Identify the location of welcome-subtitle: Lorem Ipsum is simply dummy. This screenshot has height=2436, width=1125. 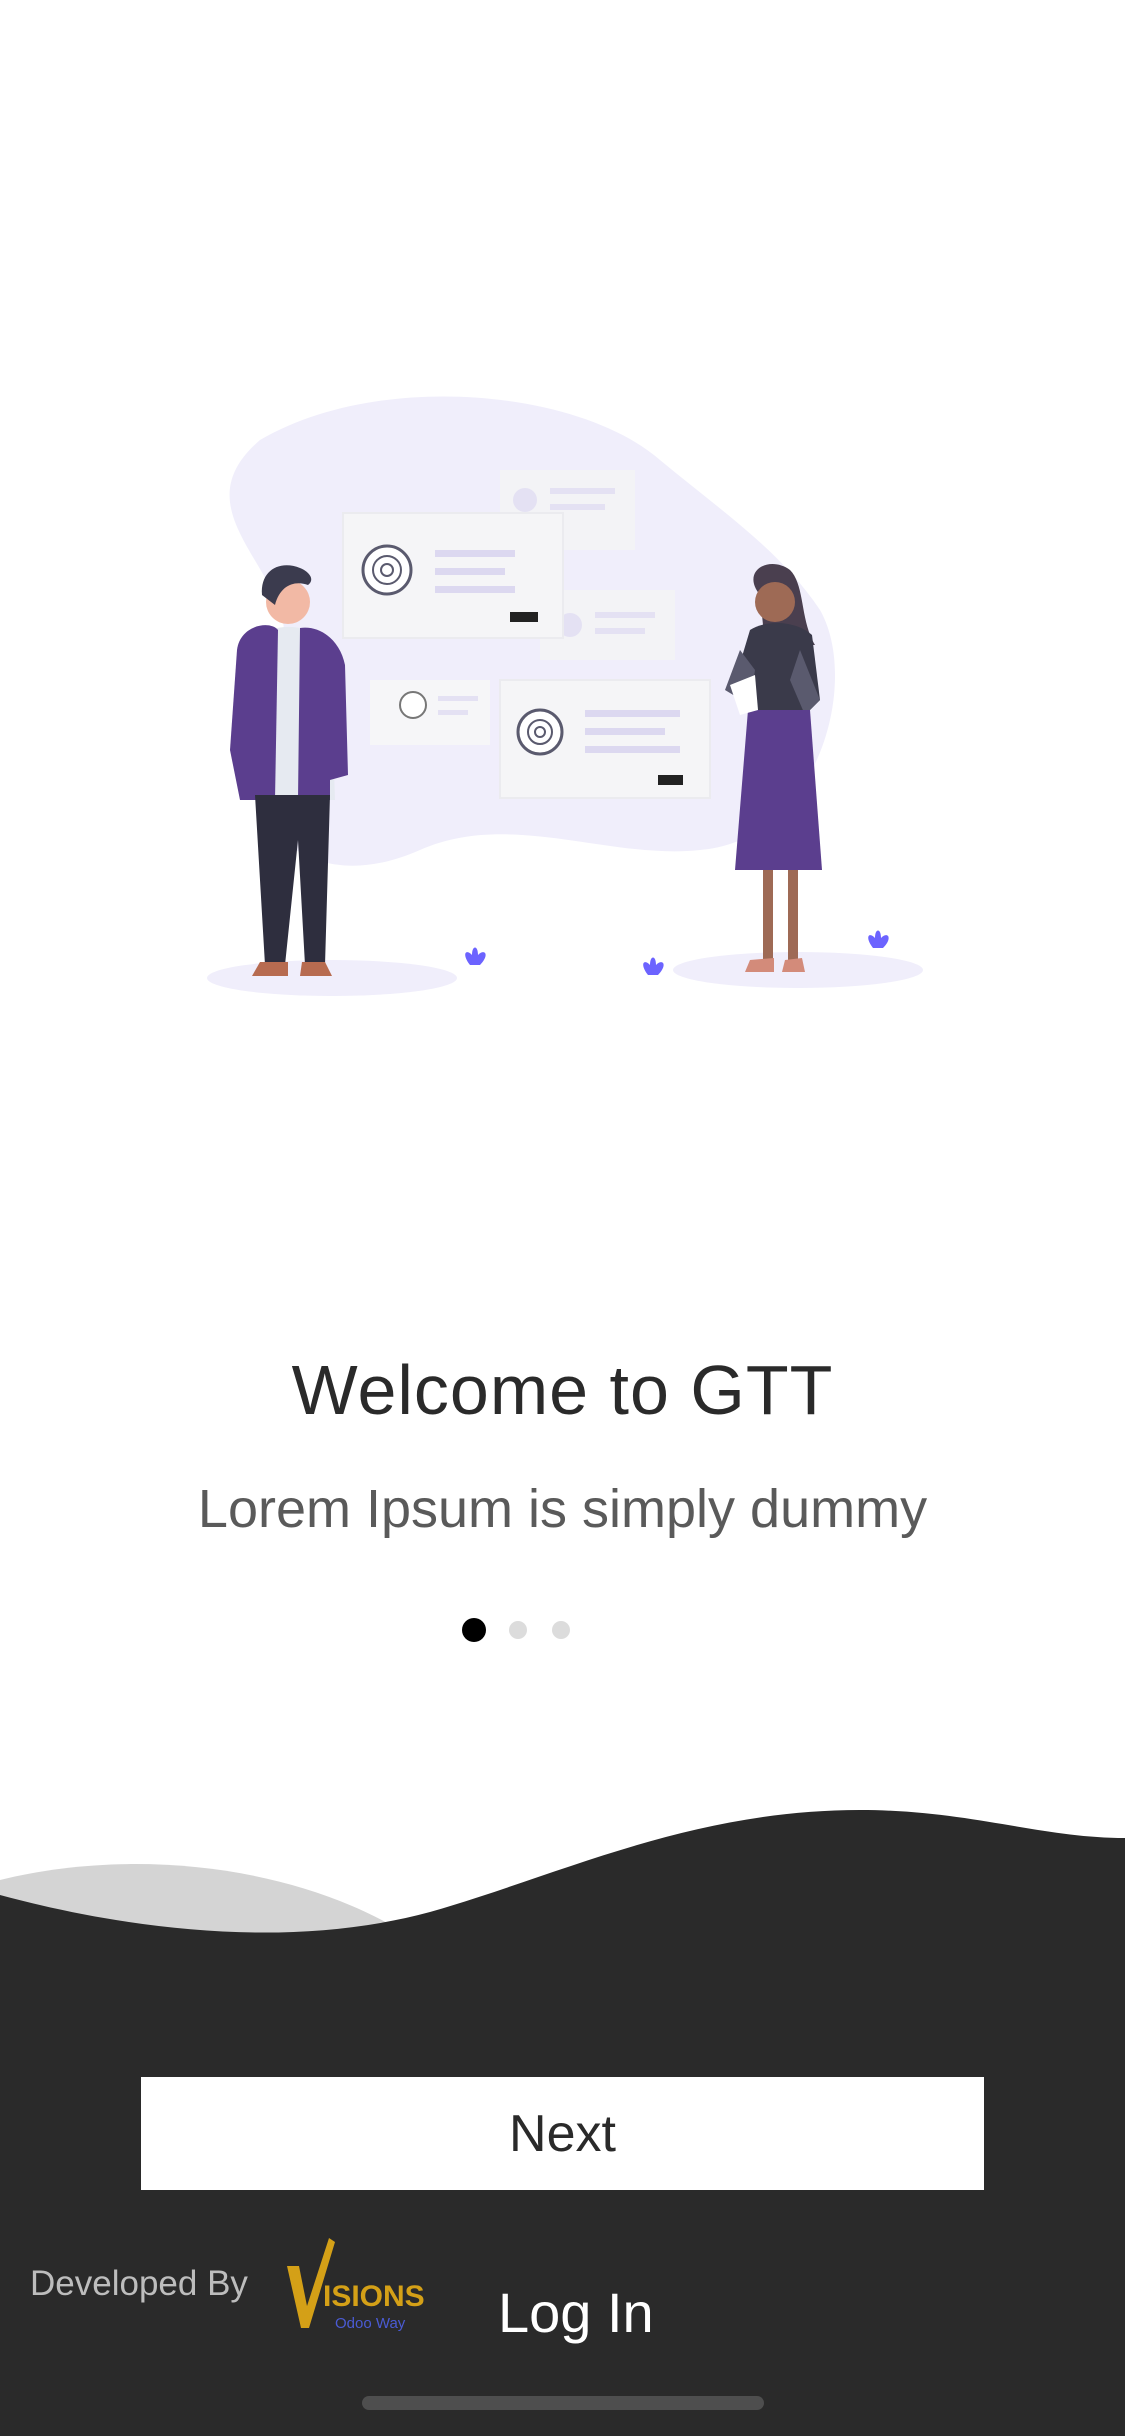
(562, 1509).